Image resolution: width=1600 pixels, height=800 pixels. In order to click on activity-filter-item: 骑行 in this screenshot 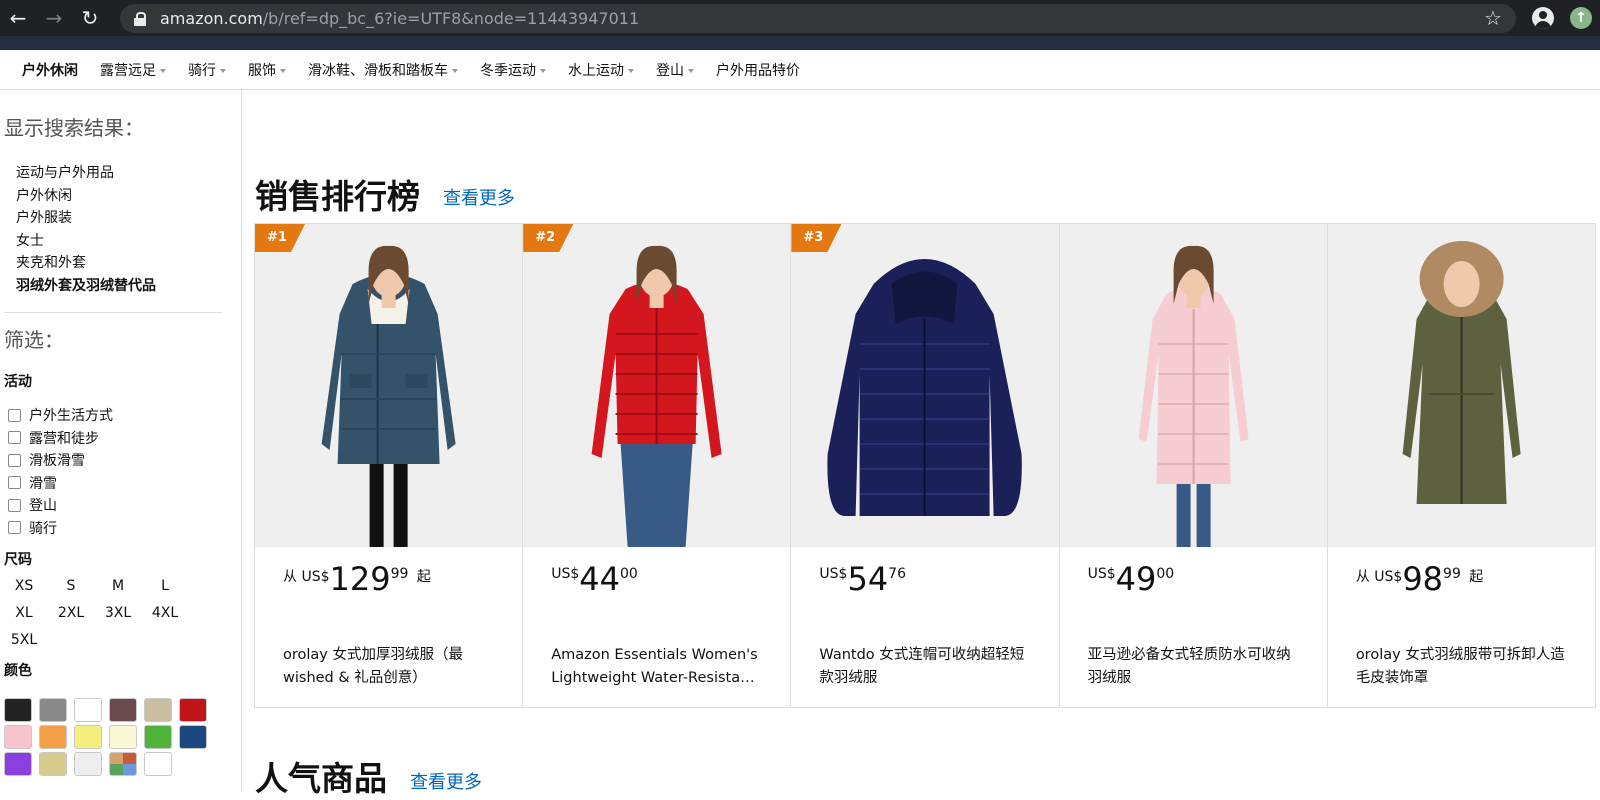, I will do `click(60, 528)`.